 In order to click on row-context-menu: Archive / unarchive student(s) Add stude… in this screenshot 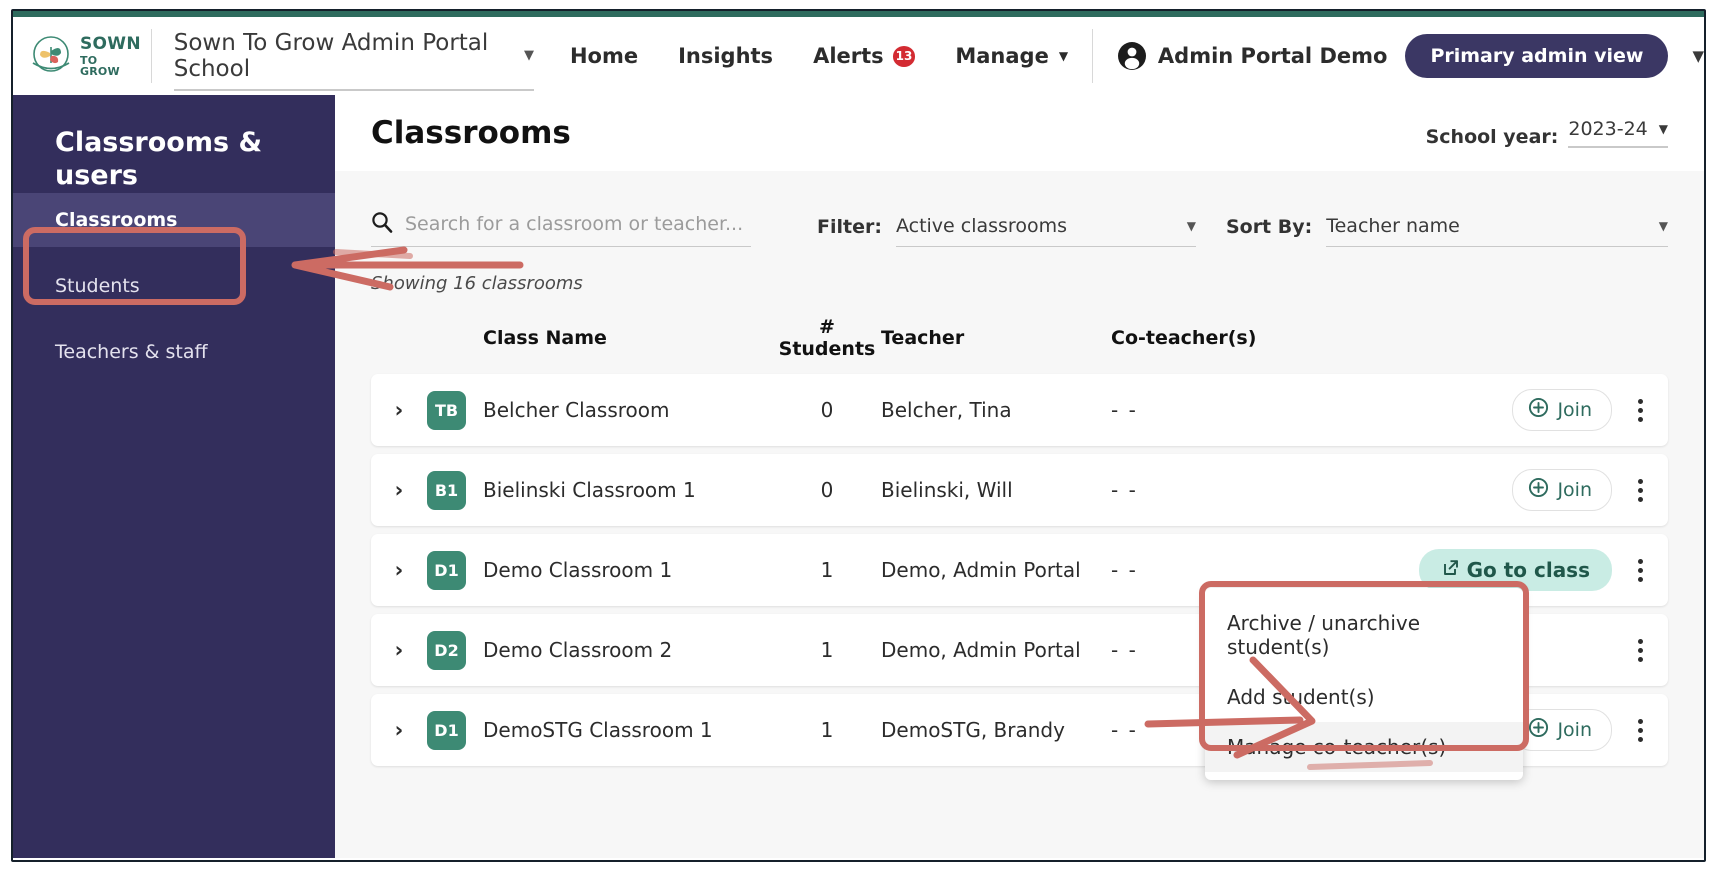, I will do `click(1364, 684)`.